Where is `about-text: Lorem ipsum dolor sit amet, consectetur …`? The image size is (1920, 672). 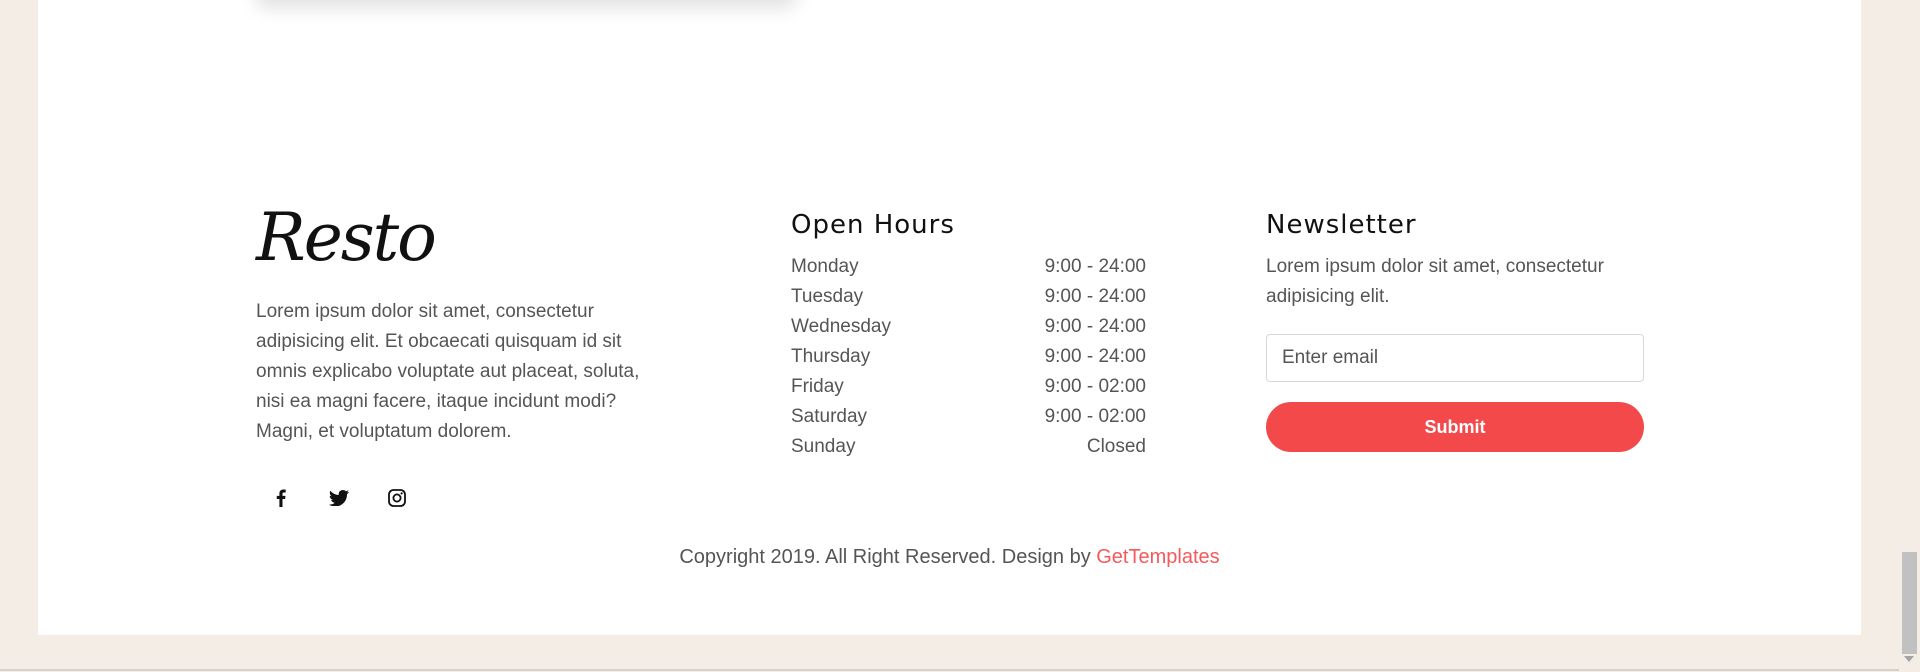
about-text: Lorem ipsum dolor sit amet, consectetur … is located at coordinates (448, 371).